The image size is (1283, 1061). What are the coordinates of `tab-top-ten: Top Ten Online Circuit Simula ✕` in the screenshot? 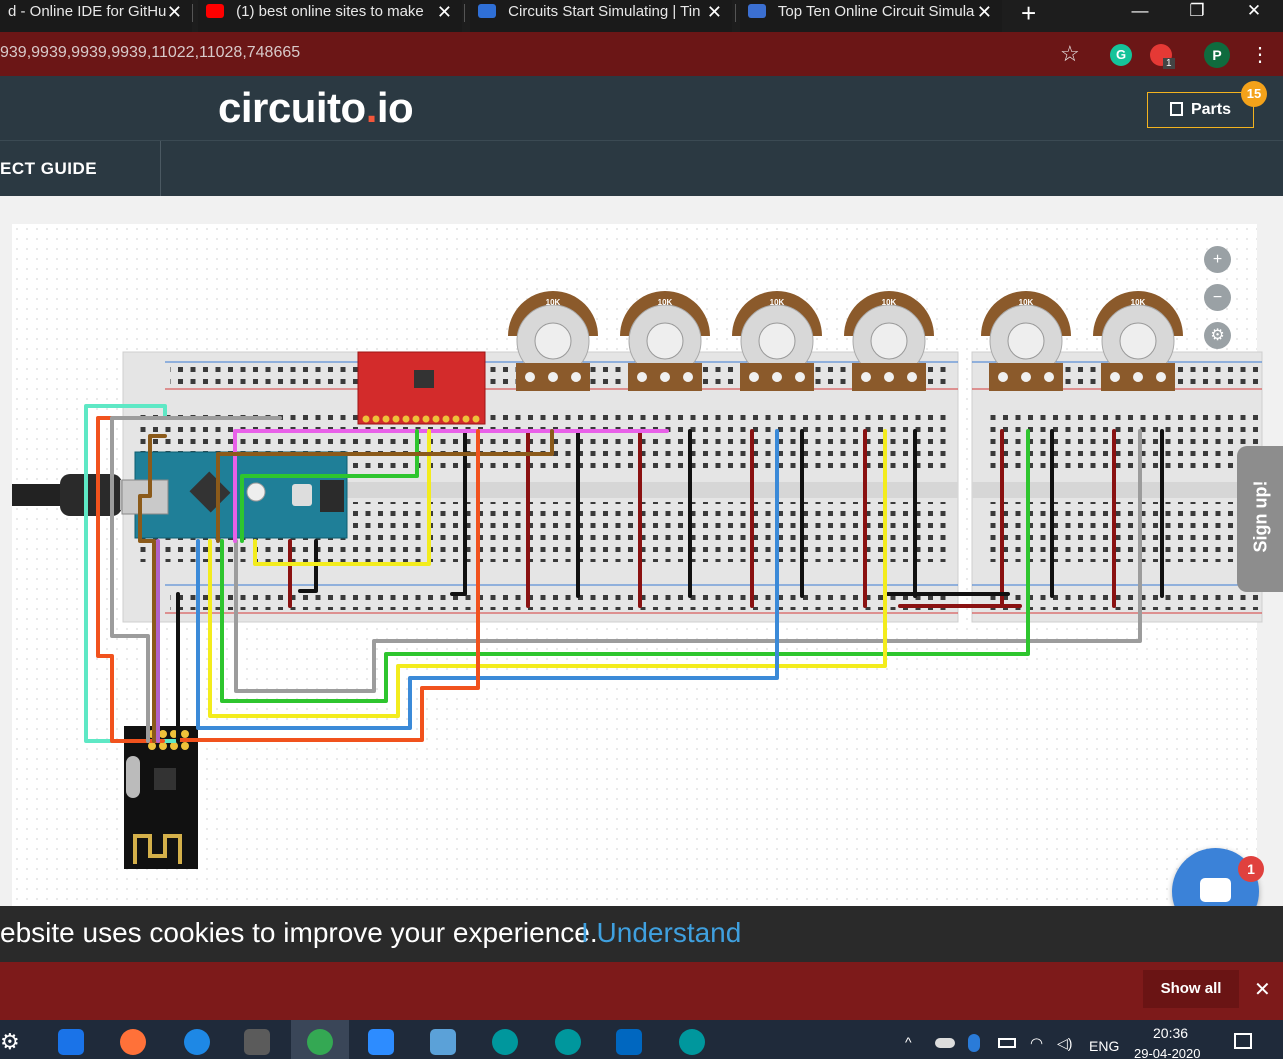 It's located at (871, 16).